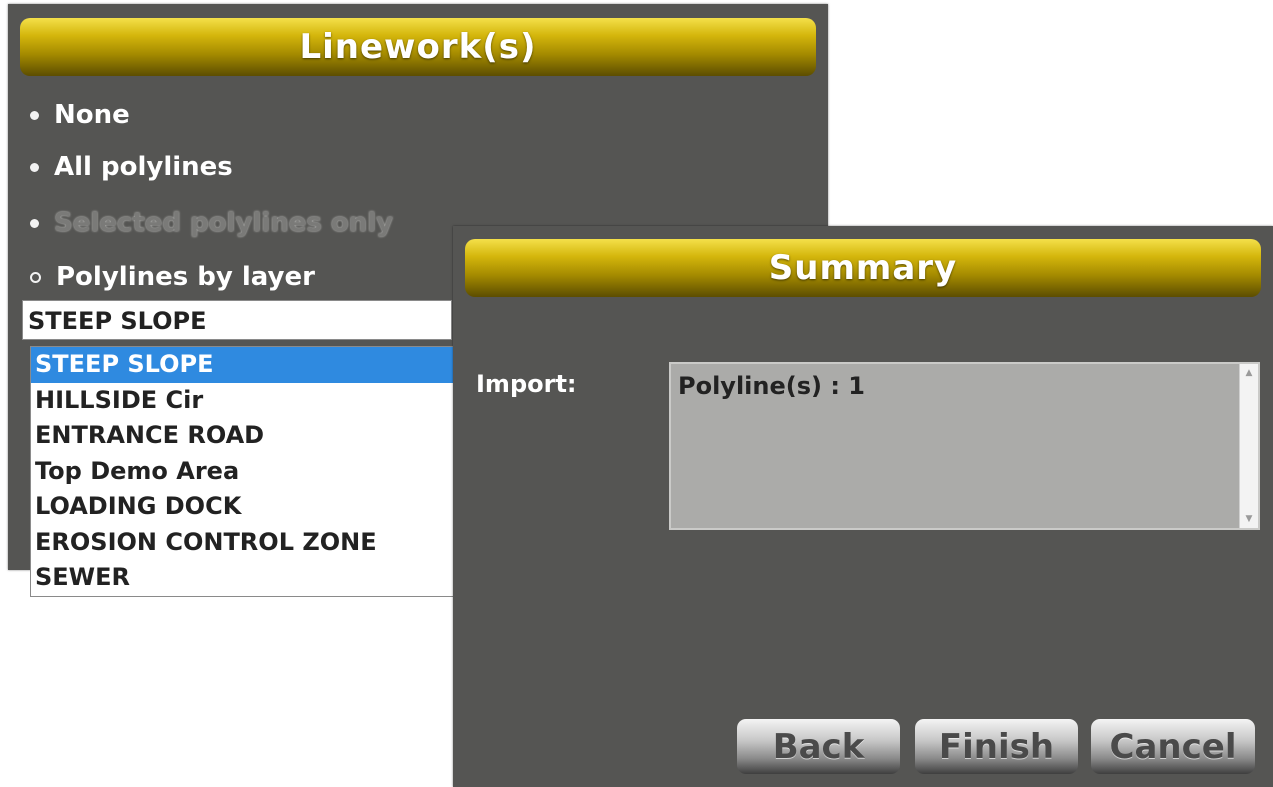  What do you see at coordinates (771, 386) in the screenshot?
I see `import-summary-text: Polyline(s) : 1` at bounding box center [771, 386].